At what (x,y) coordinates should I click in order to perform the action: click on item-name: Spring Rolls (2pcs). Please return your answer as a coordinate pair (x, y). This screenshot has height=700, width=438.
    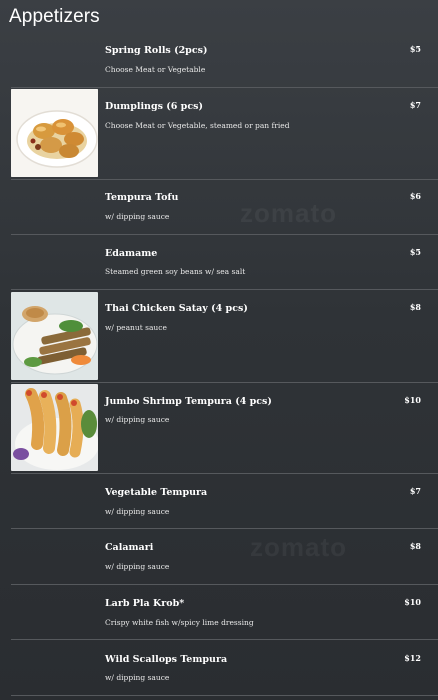
    Looking at the image, I should click on (156, 50).